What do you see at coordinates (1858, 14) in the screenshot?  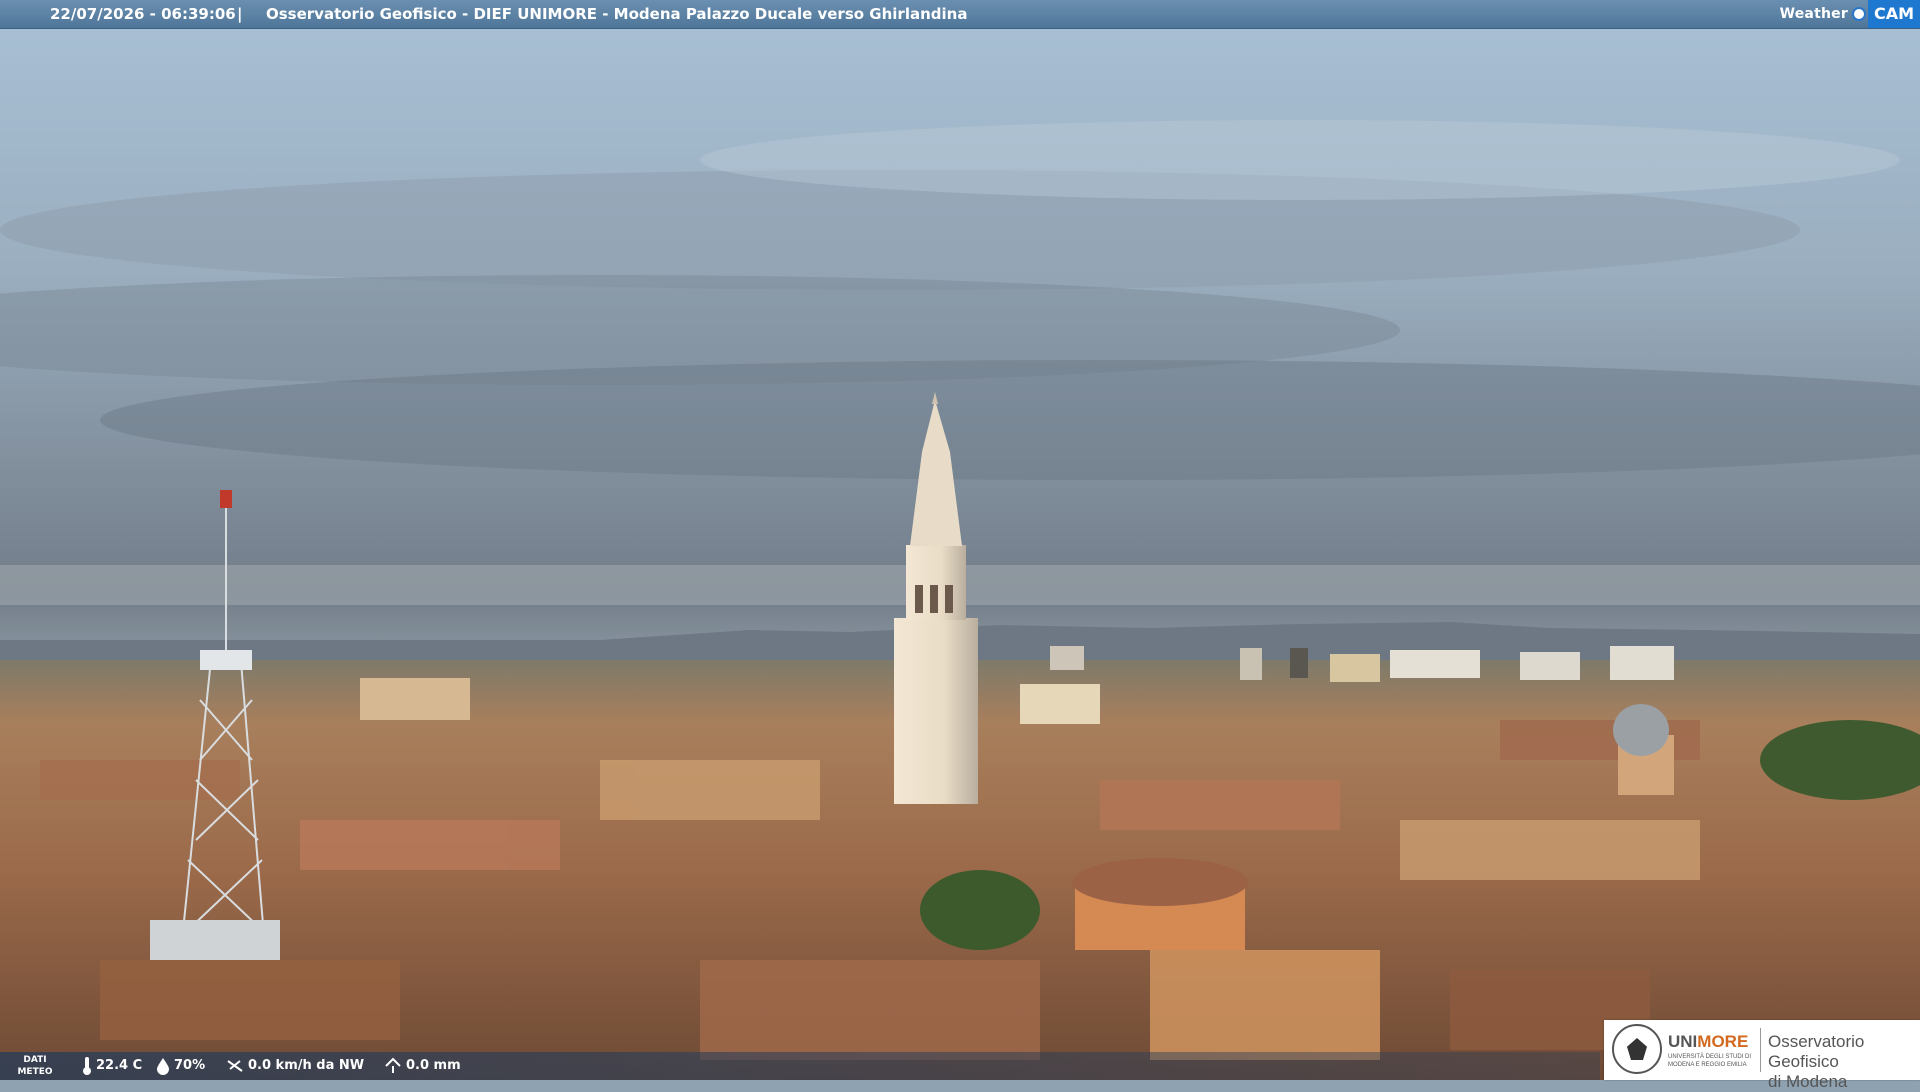 I see `lens-icon` at bounding box center [1858, 14].